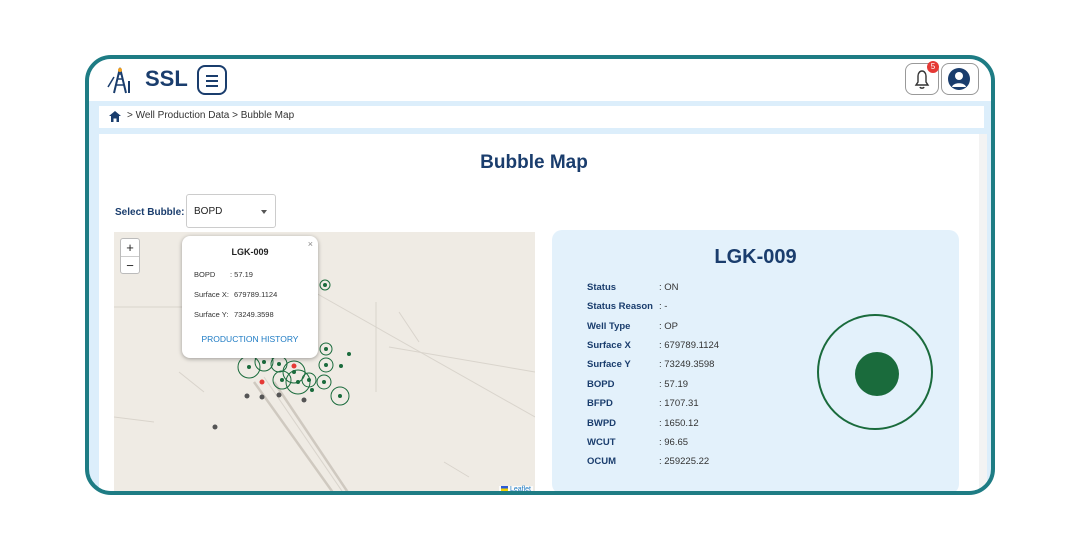 This screenshot has height=550, width=1077. Describe the element at coordinates (689, 345) in the screenshot. I see `detail-value: : 679789.1124` at that location.